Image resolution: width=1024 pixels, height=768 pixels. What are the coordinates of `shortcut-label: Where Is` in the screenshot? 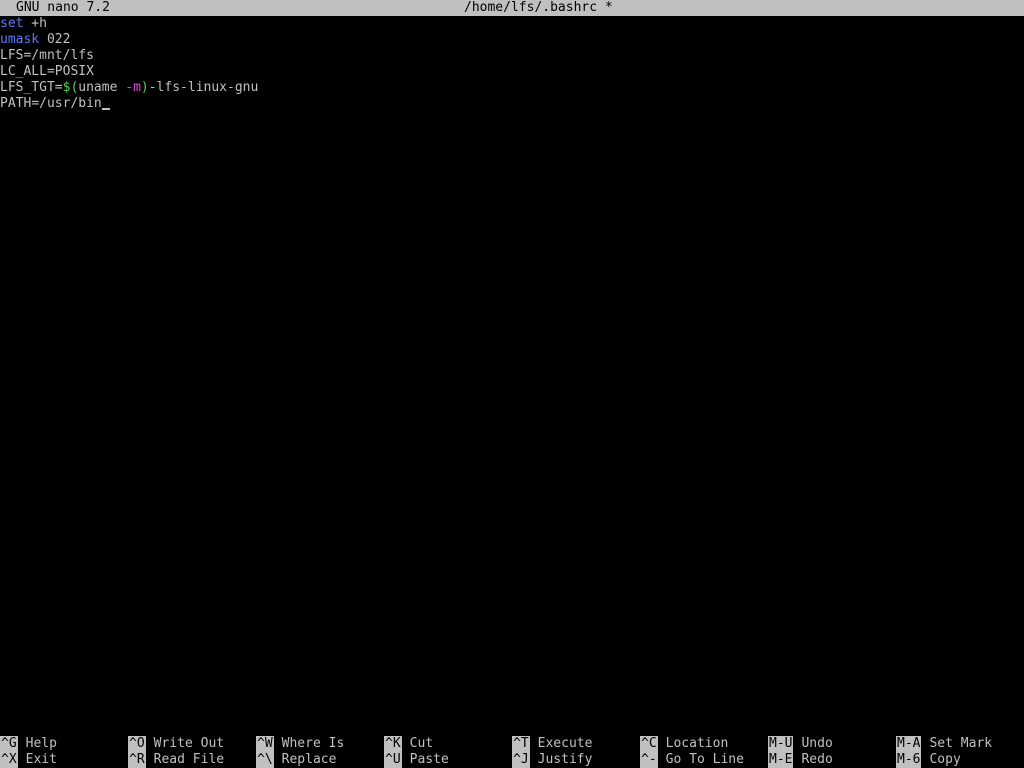 It's located at (313, 743).